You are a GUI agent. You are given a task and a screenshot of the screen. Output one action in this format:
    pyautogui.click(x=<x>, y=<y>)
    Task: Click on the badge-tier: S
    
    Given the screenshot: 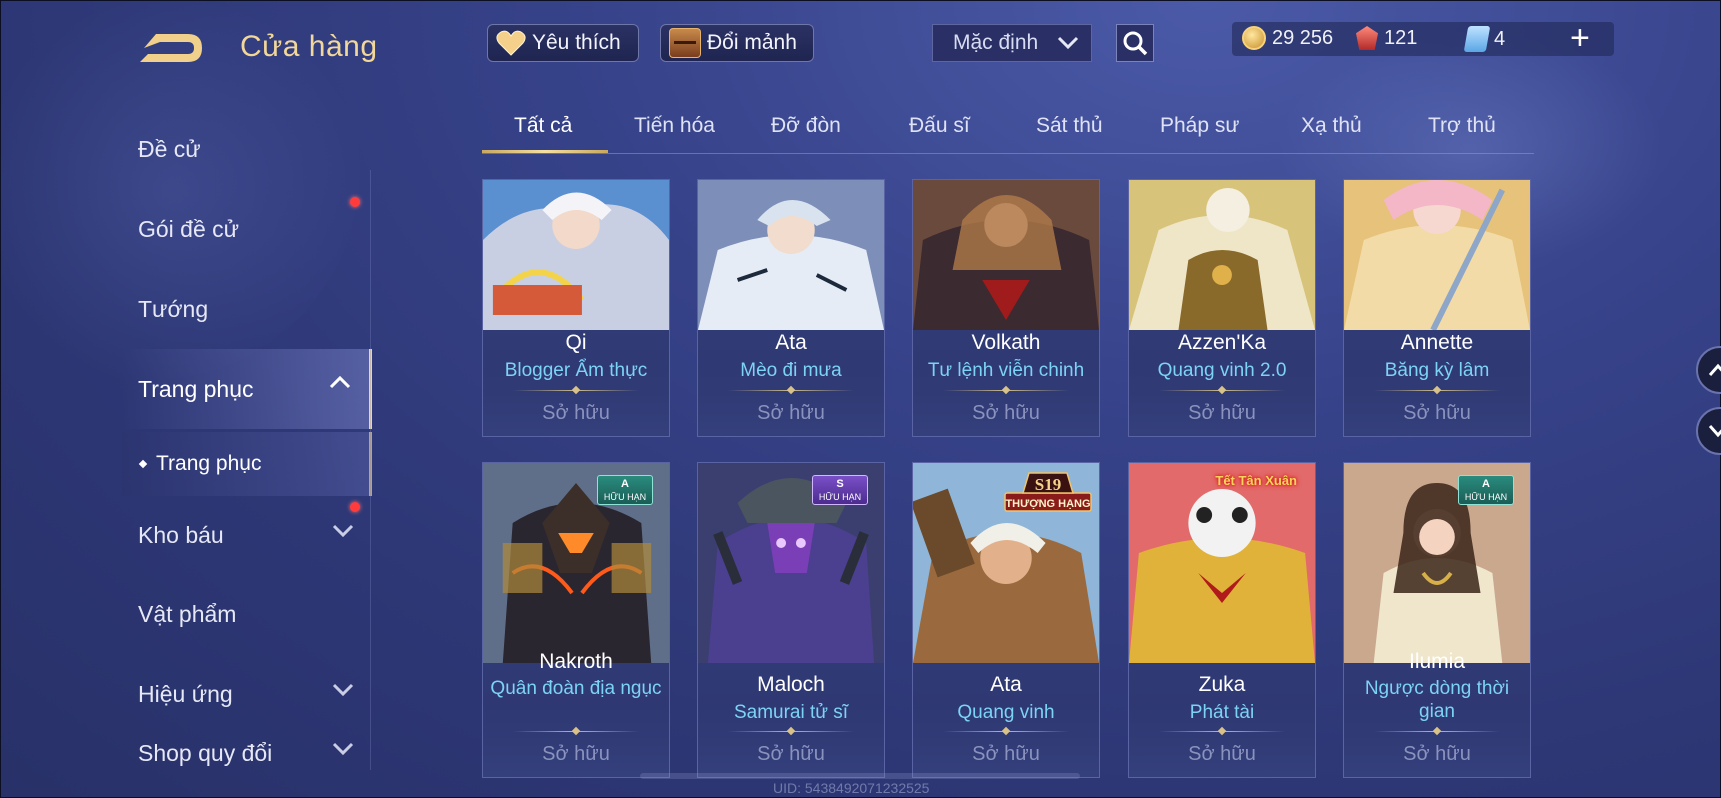 What is the action you would take?
    pyautogui.click(x=840, y=484)
    